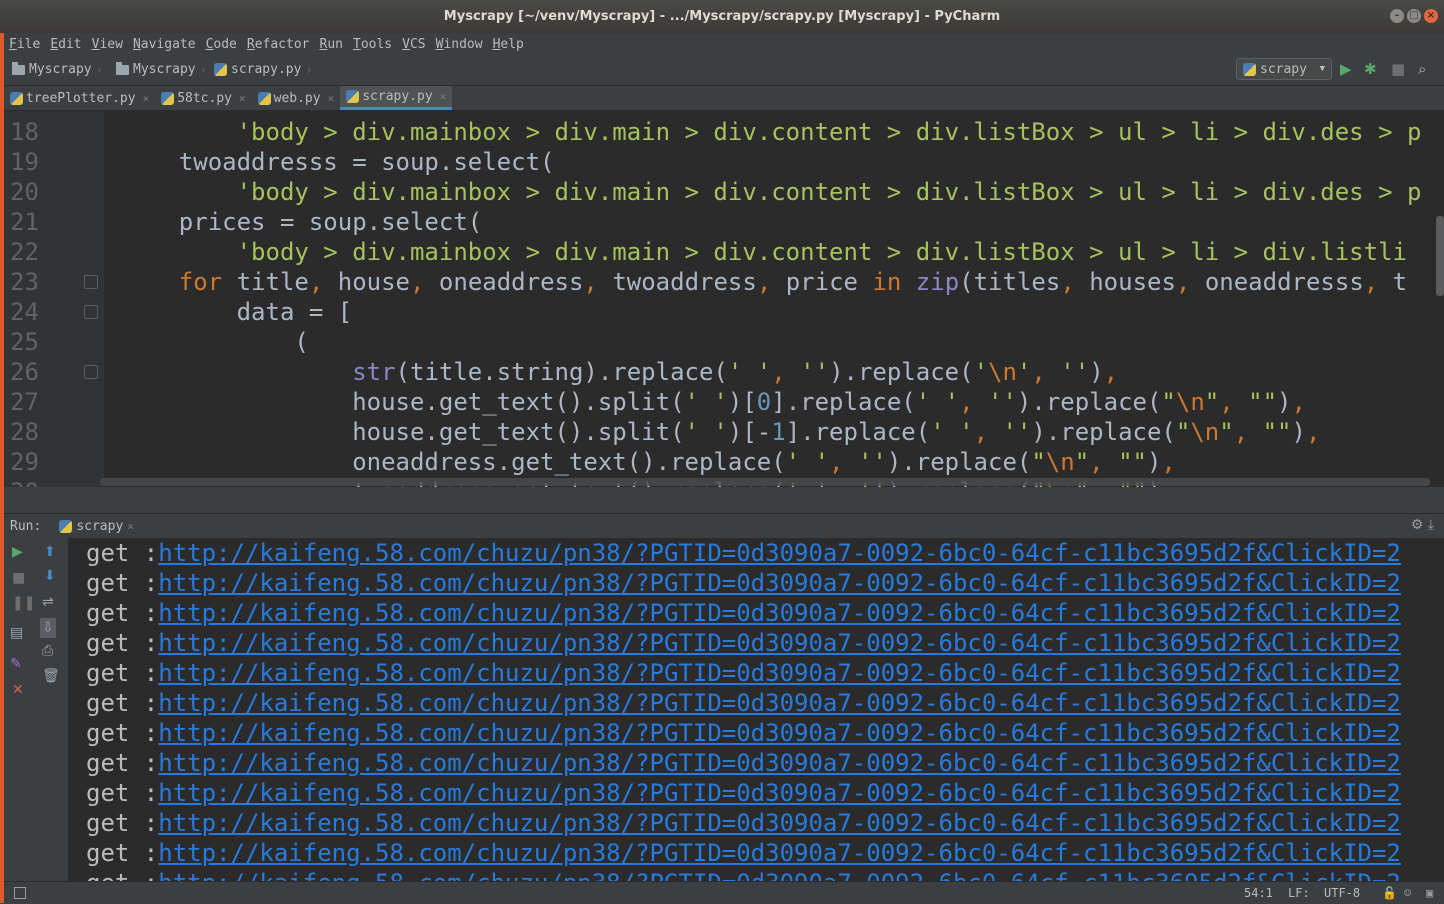 This screenshot has height=904, width=1444. What do you see at coordinates (1397, 16) in the screenshot?
I see `minimize-button: –` at bounding box center [1397, 16].